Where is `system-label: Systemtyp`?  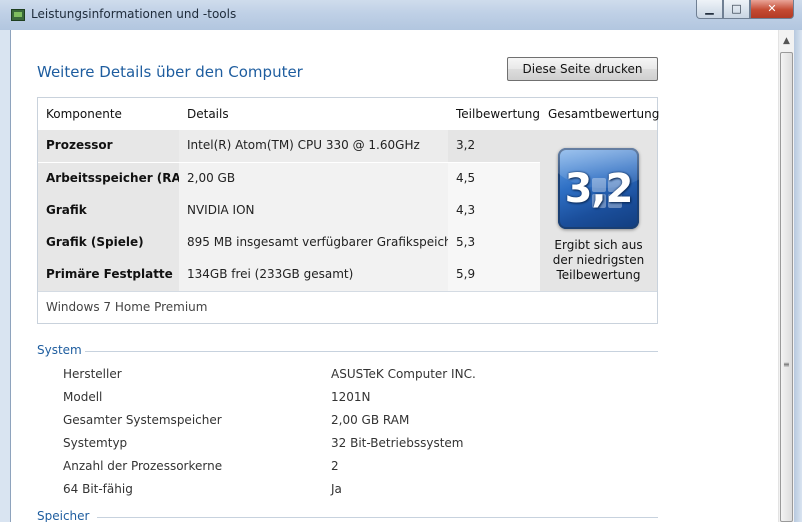 system-label: Systemtyp is located at coordinates (95, 443).